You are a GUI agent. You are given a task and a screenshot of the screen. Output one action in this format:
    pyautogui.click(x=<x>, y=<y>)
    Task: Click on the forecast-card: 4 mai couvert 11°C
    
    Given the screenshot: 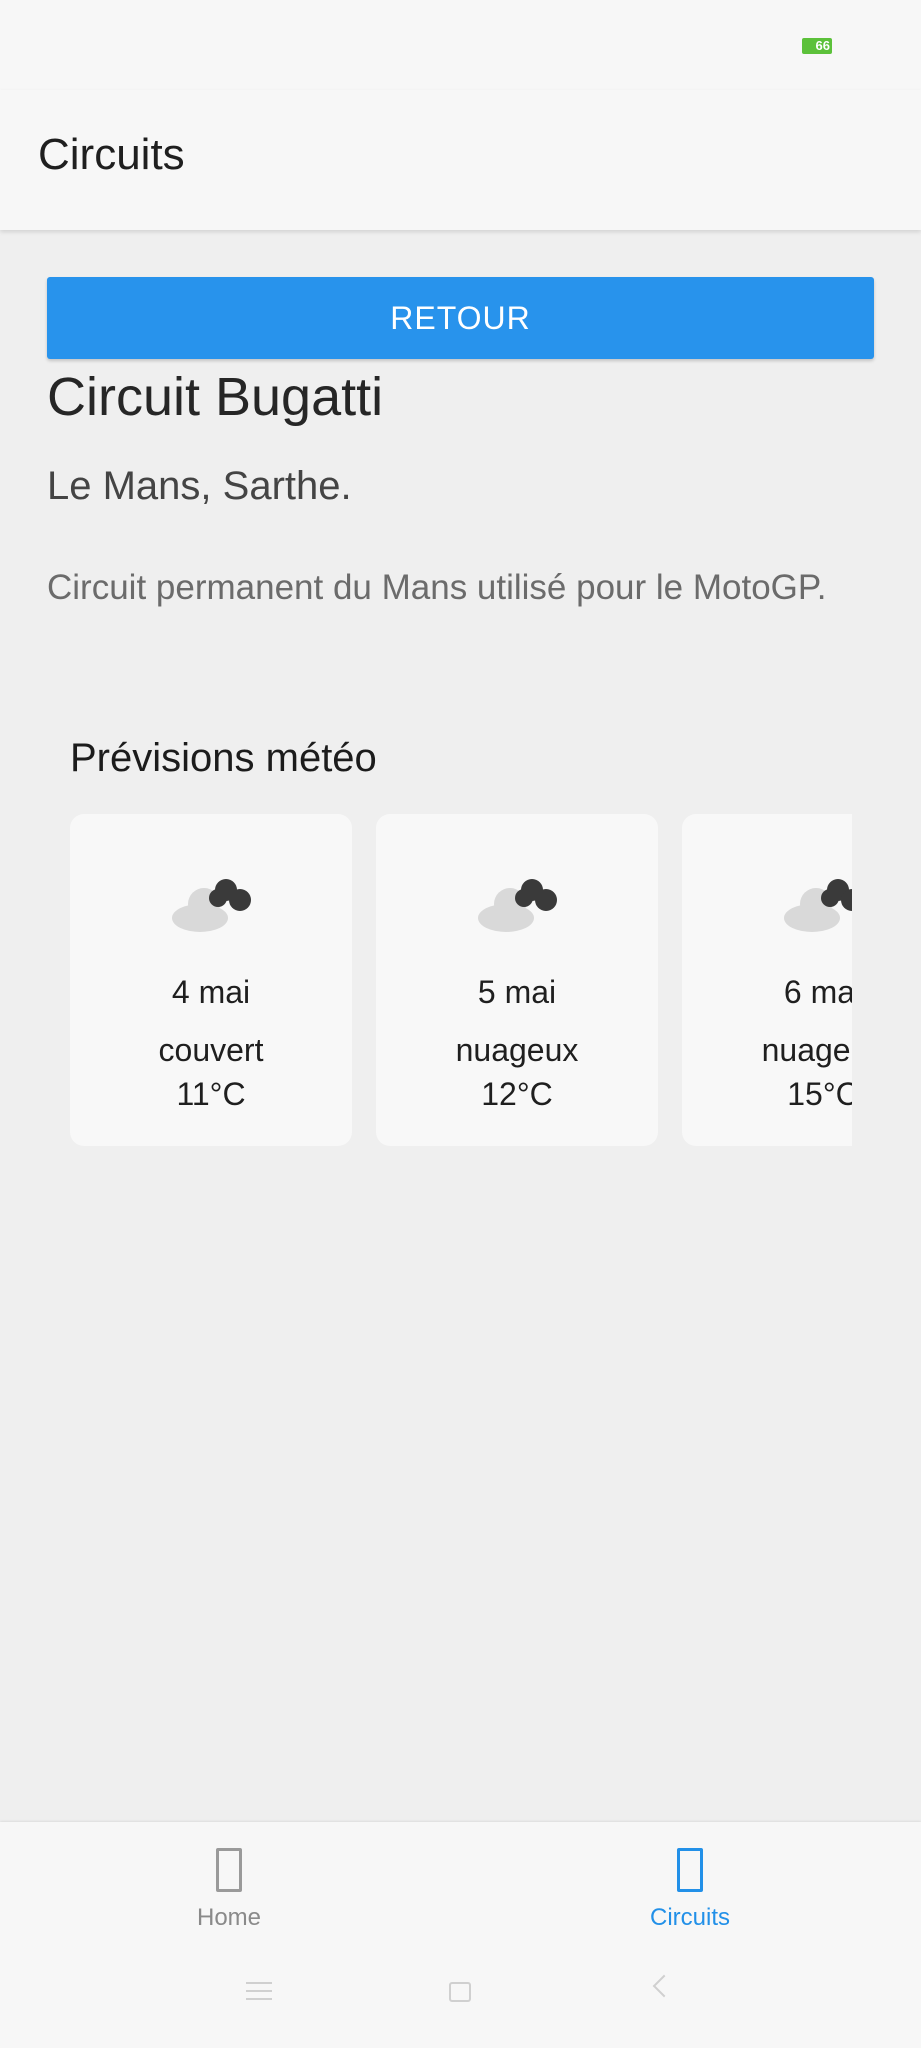 What is the action you would take?
    pyautogui.click(x=211, y=980)
    